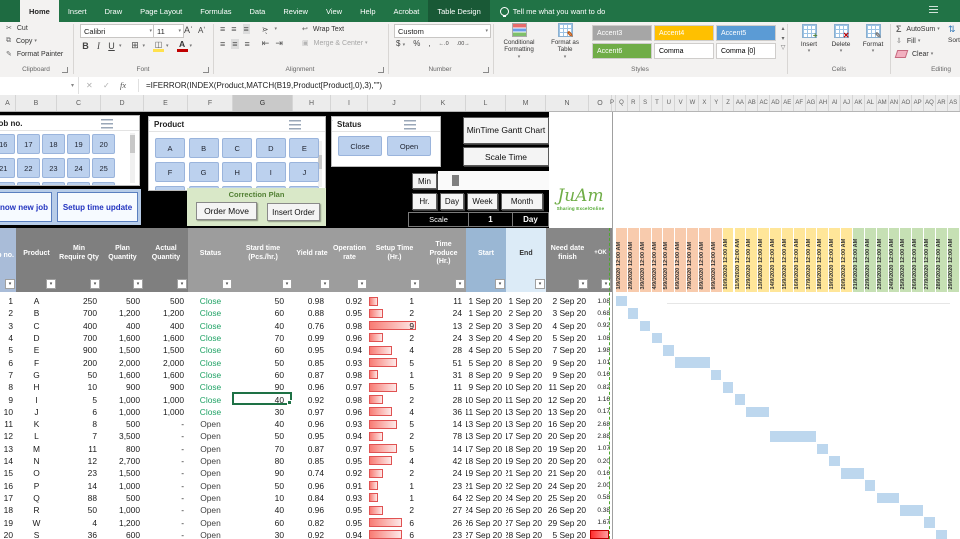 The width and height of the screenshot is (960, 539). Describe the element at coordinates (312, 103) in the screenshot. I see `column-header-H: H` at that location.